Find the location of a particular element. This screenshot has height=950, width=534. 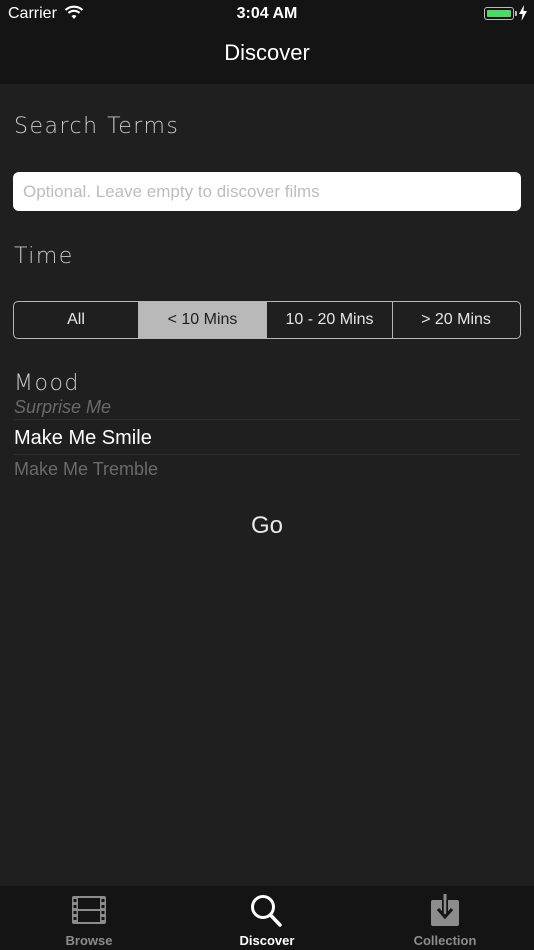

search-terms-label: Search Terms is located at coordinates (97, 126).